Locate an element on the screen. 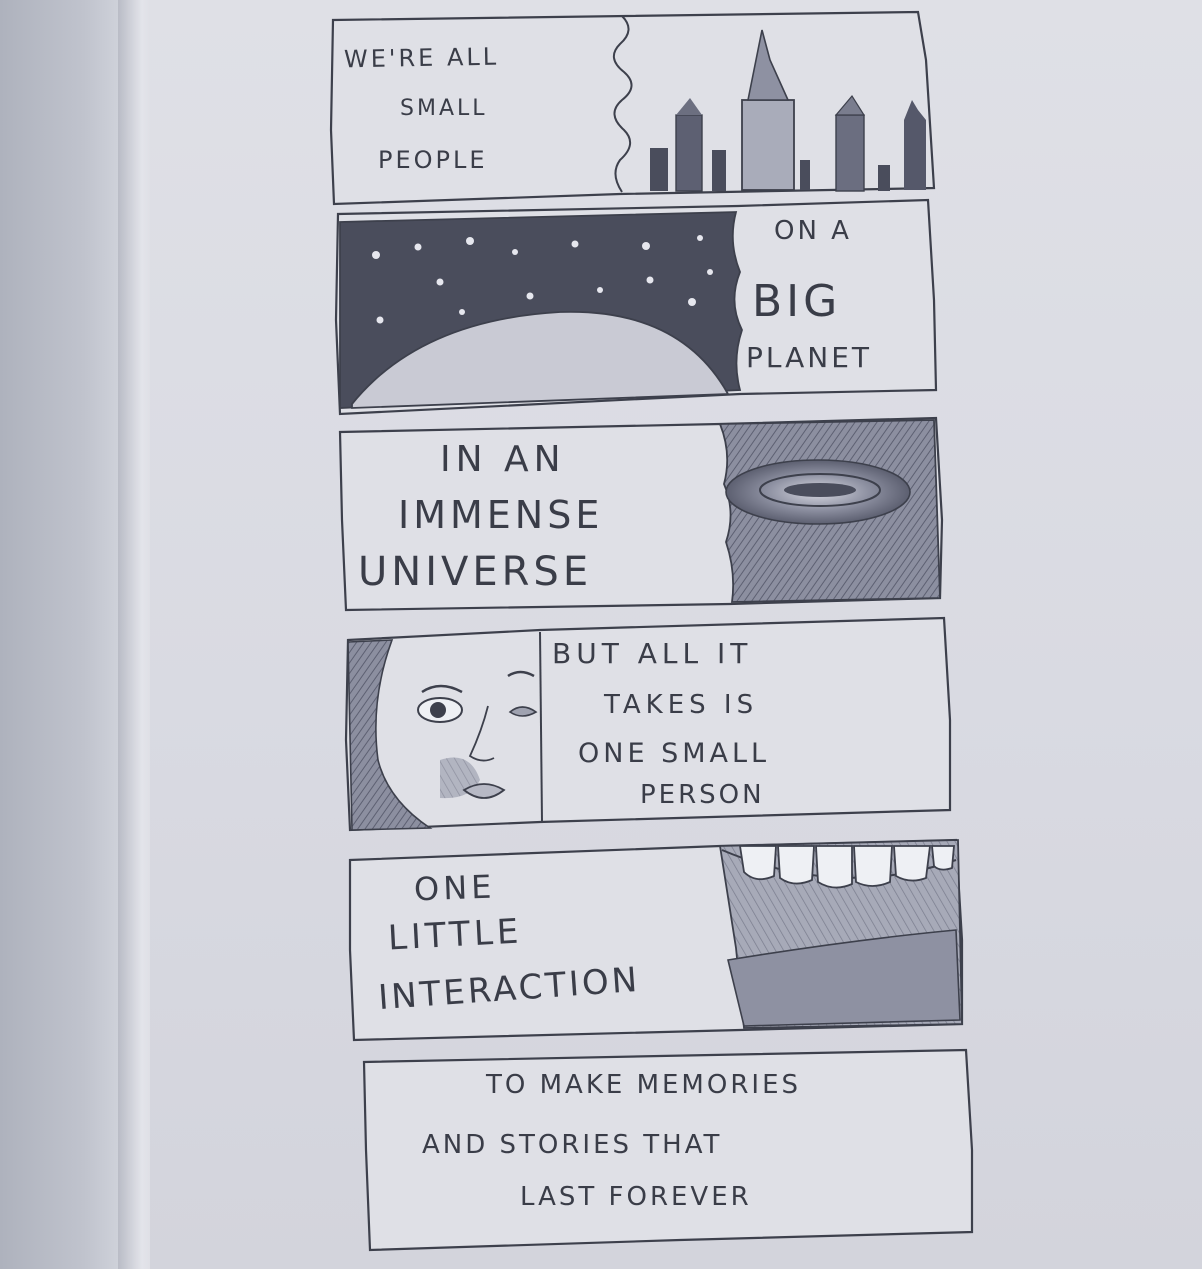  mouth-picture is located at coordinates (840, 934).